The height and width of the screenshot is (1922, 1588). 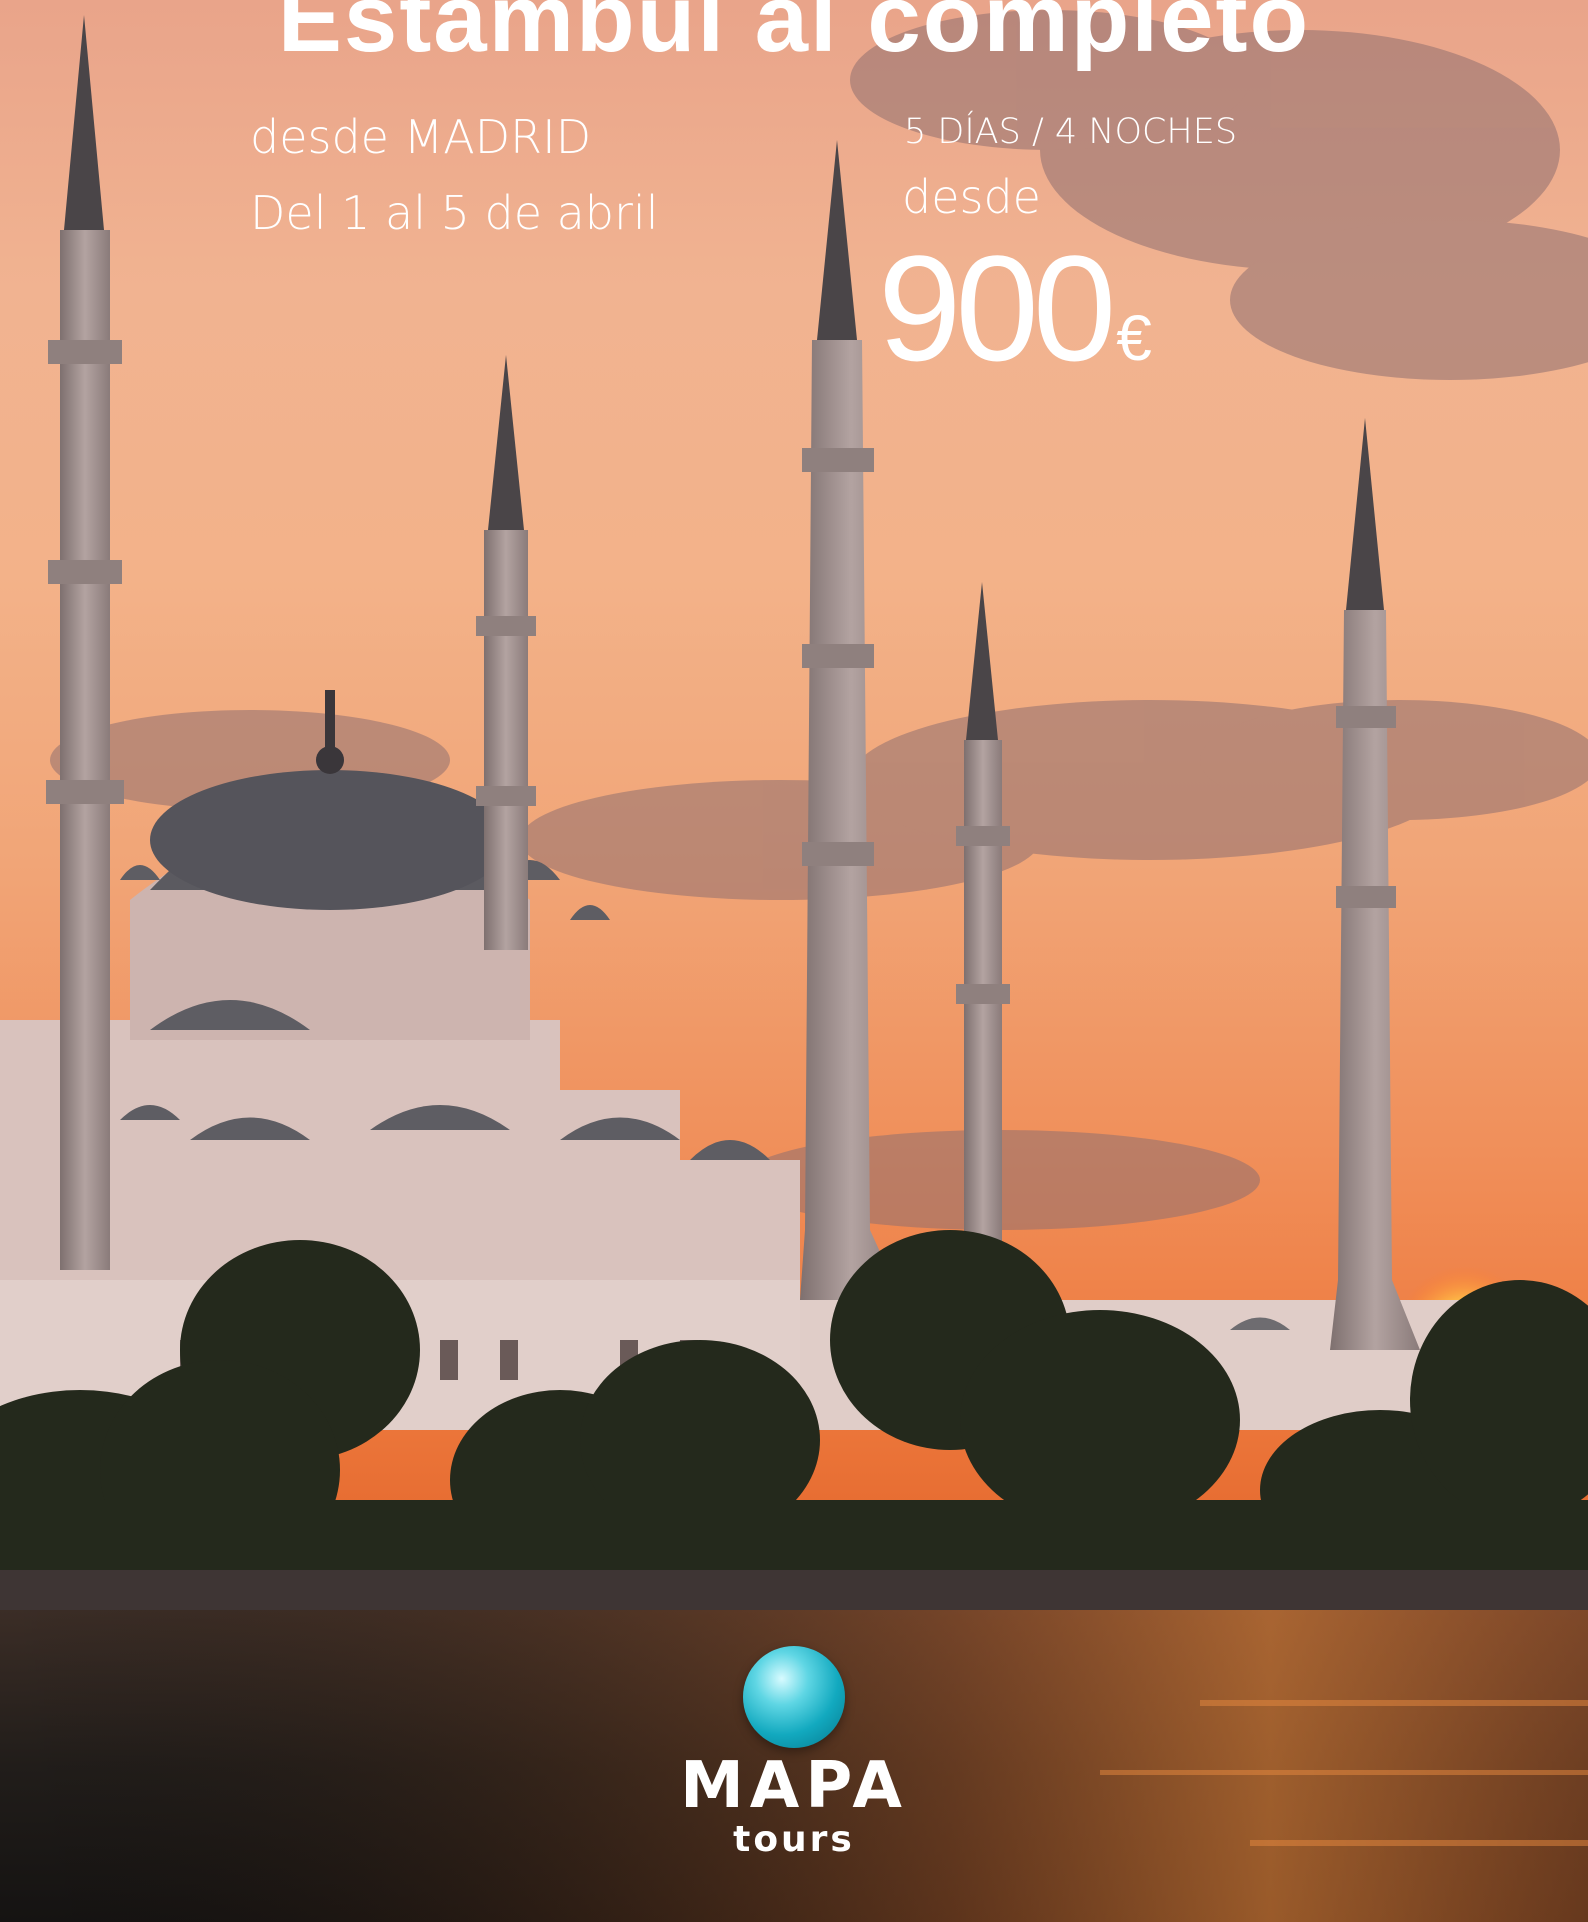 What do you see at coordinates (794, 1839) in the screenshot?
I see `logo-brand-sub: tours` at bounding box center [794, 1839].